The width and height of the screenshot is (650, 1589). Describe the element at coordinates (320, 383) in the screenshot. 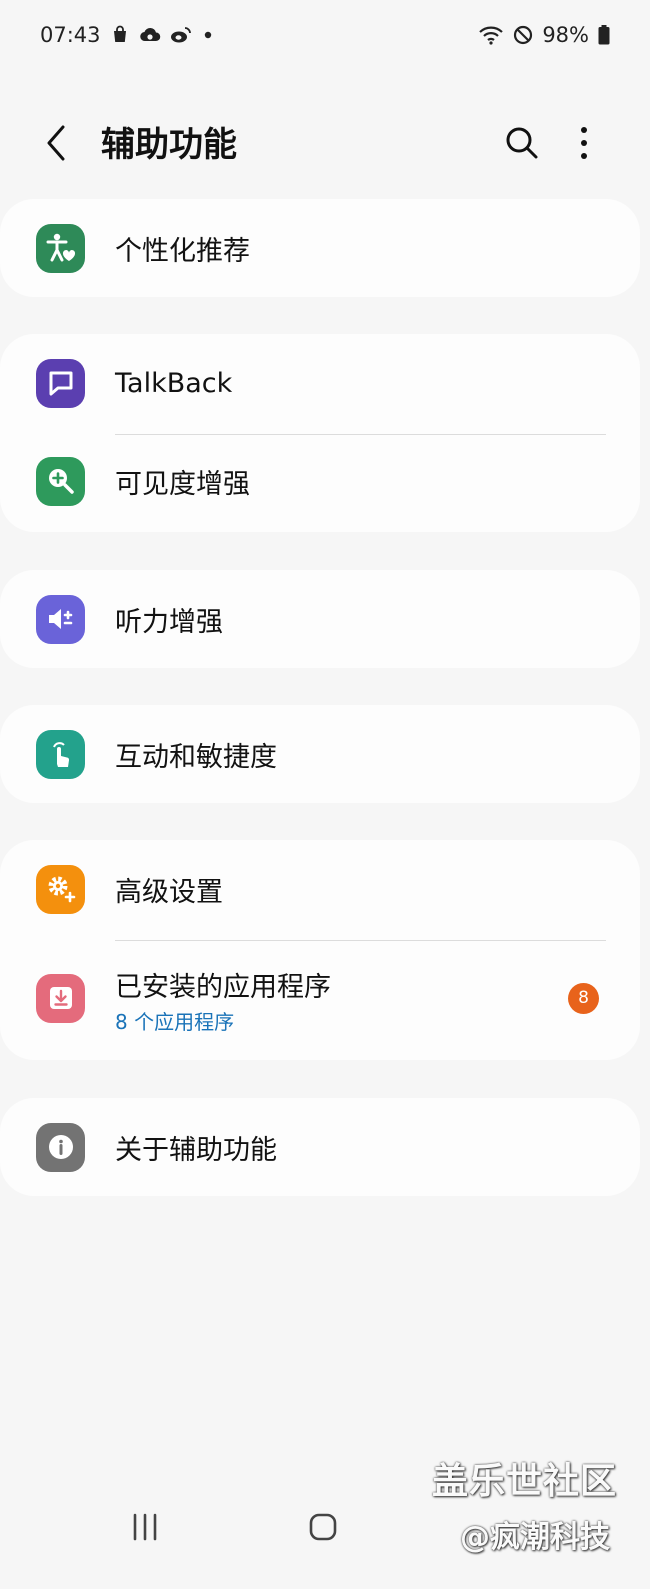

I see `list-item-talkback: TalkBack` at that location.